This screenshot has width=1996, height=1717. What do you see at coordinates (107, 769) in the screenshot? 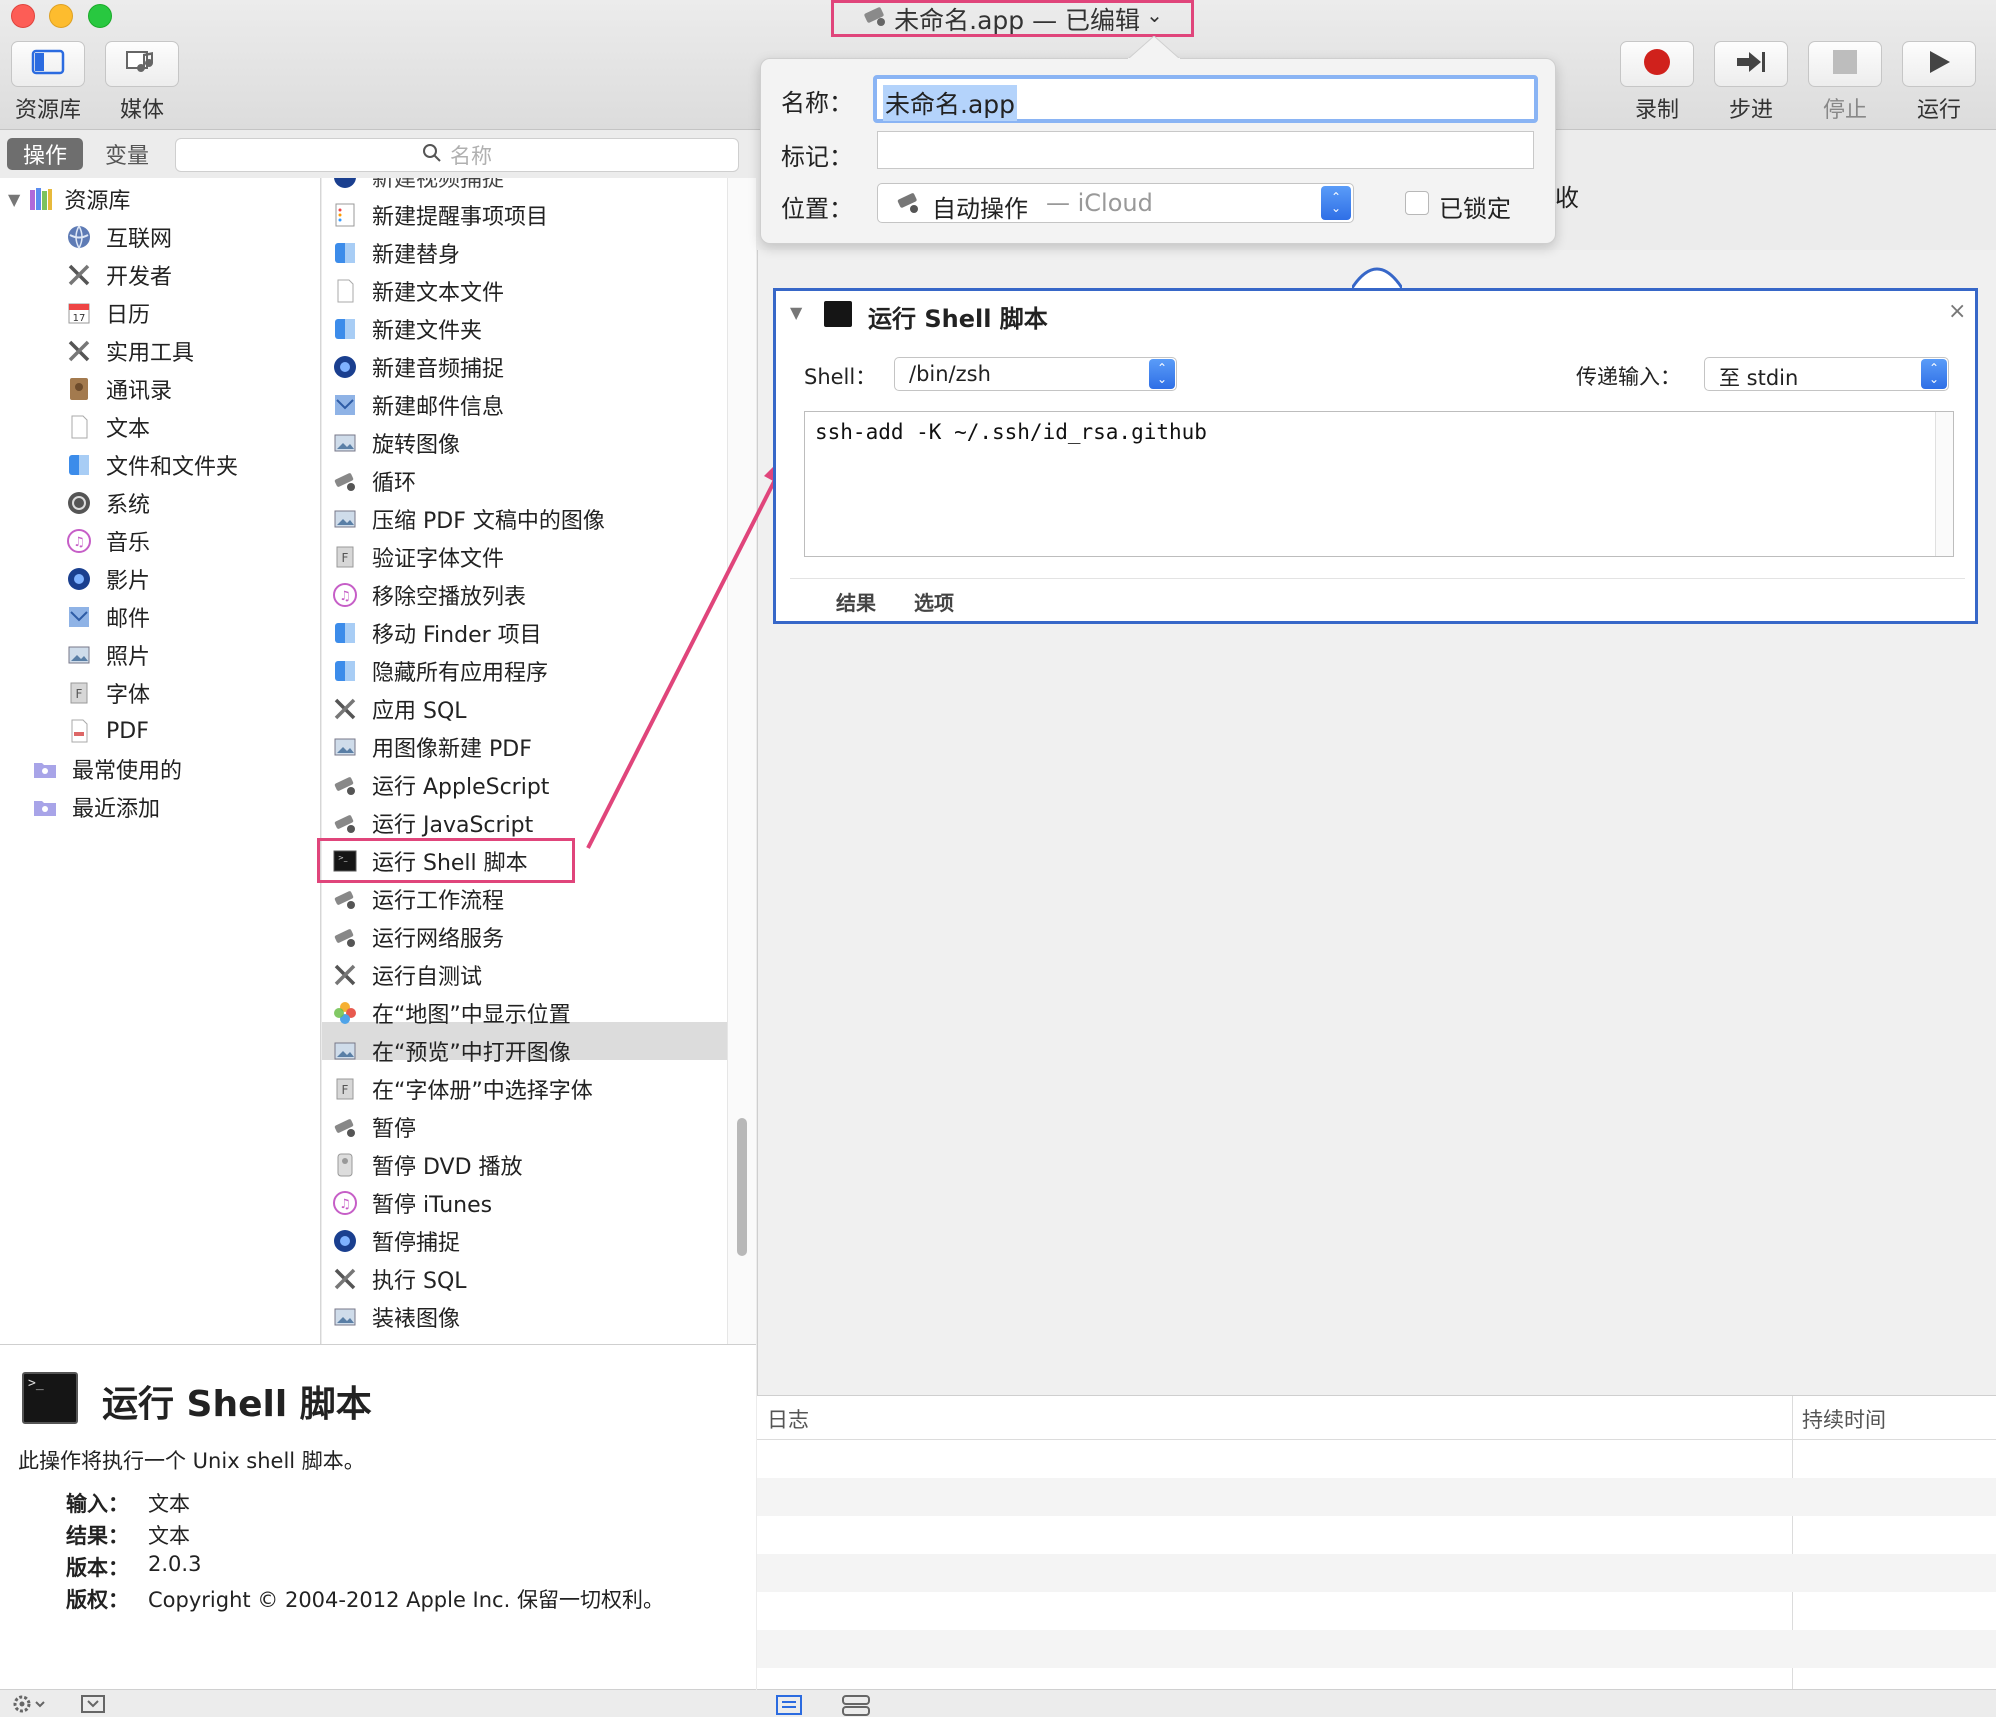
I see `library-smart-item: 最常使用的` at bounding box center [107, 769].